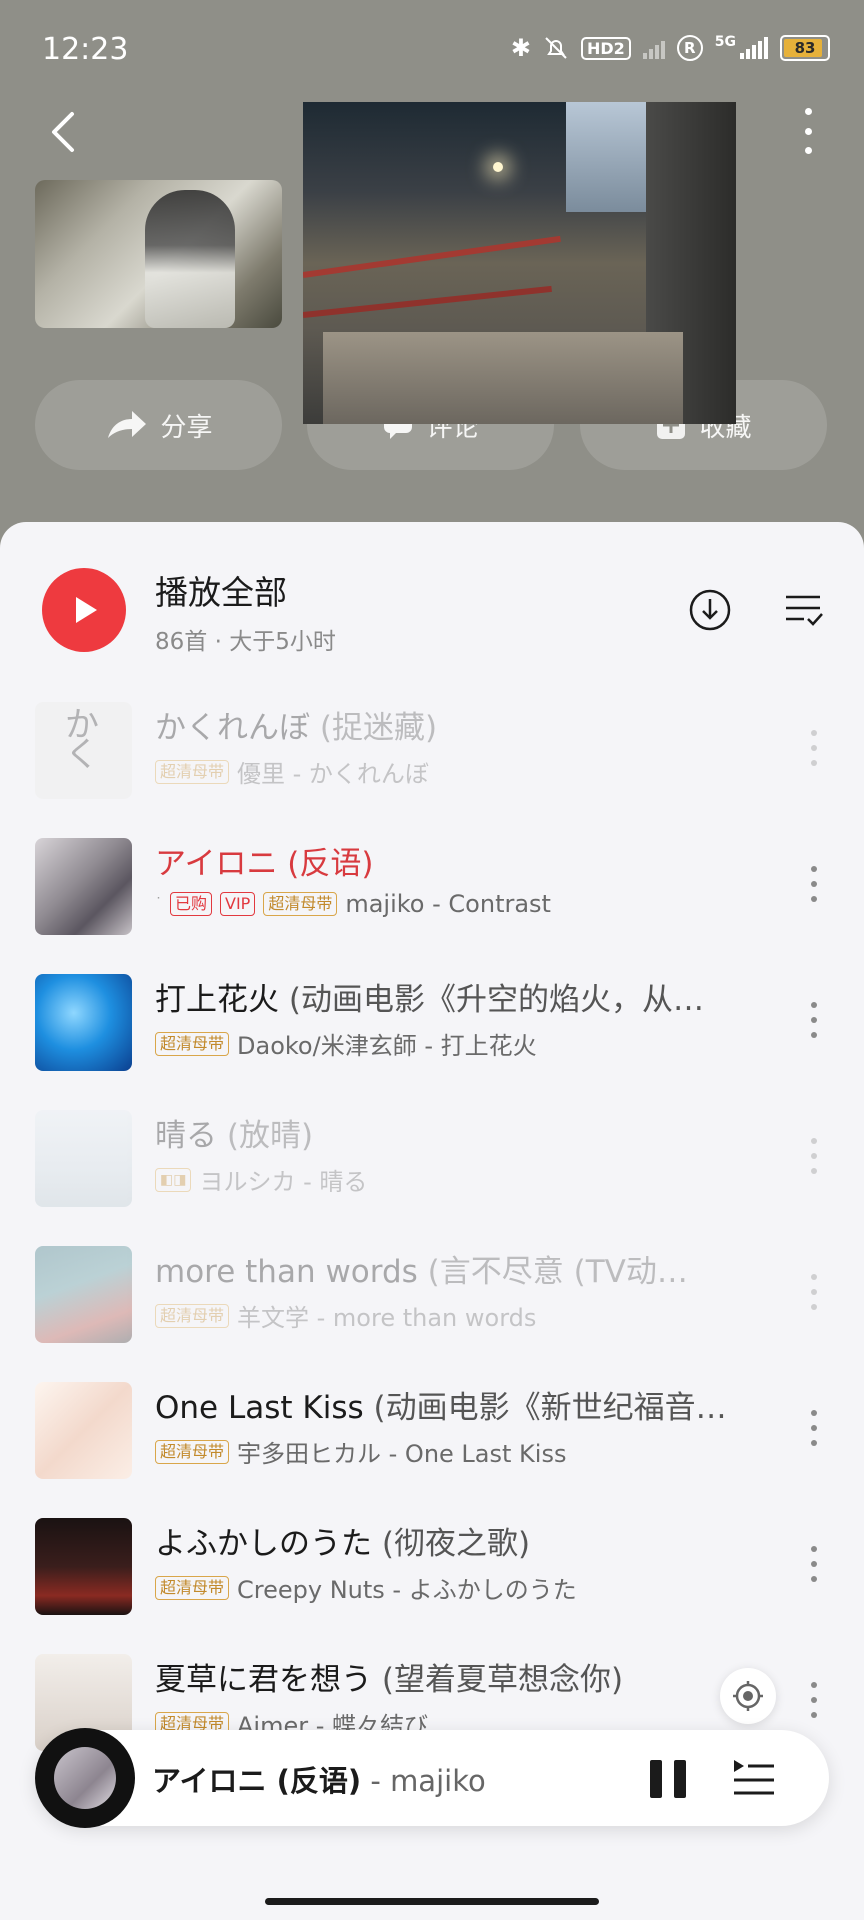  What do you see at coordinates (519, 263) in the screenshot?
I see `pip-photo-overlay` at bounding box center [519, 263].